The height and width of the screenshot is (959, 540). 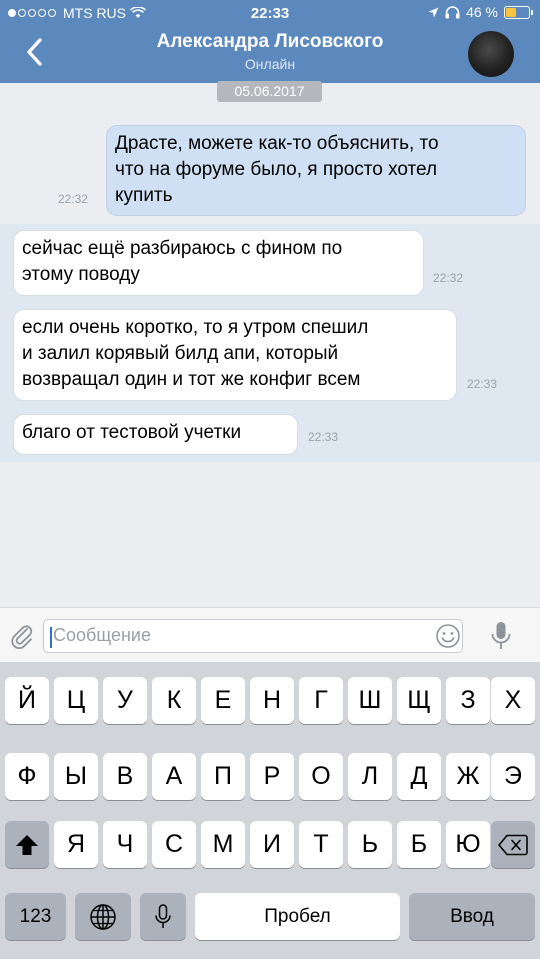 What do you see at coordinates (321, 844) in the screenshot?
I see `key: Т` at bounding box center [321, 844].